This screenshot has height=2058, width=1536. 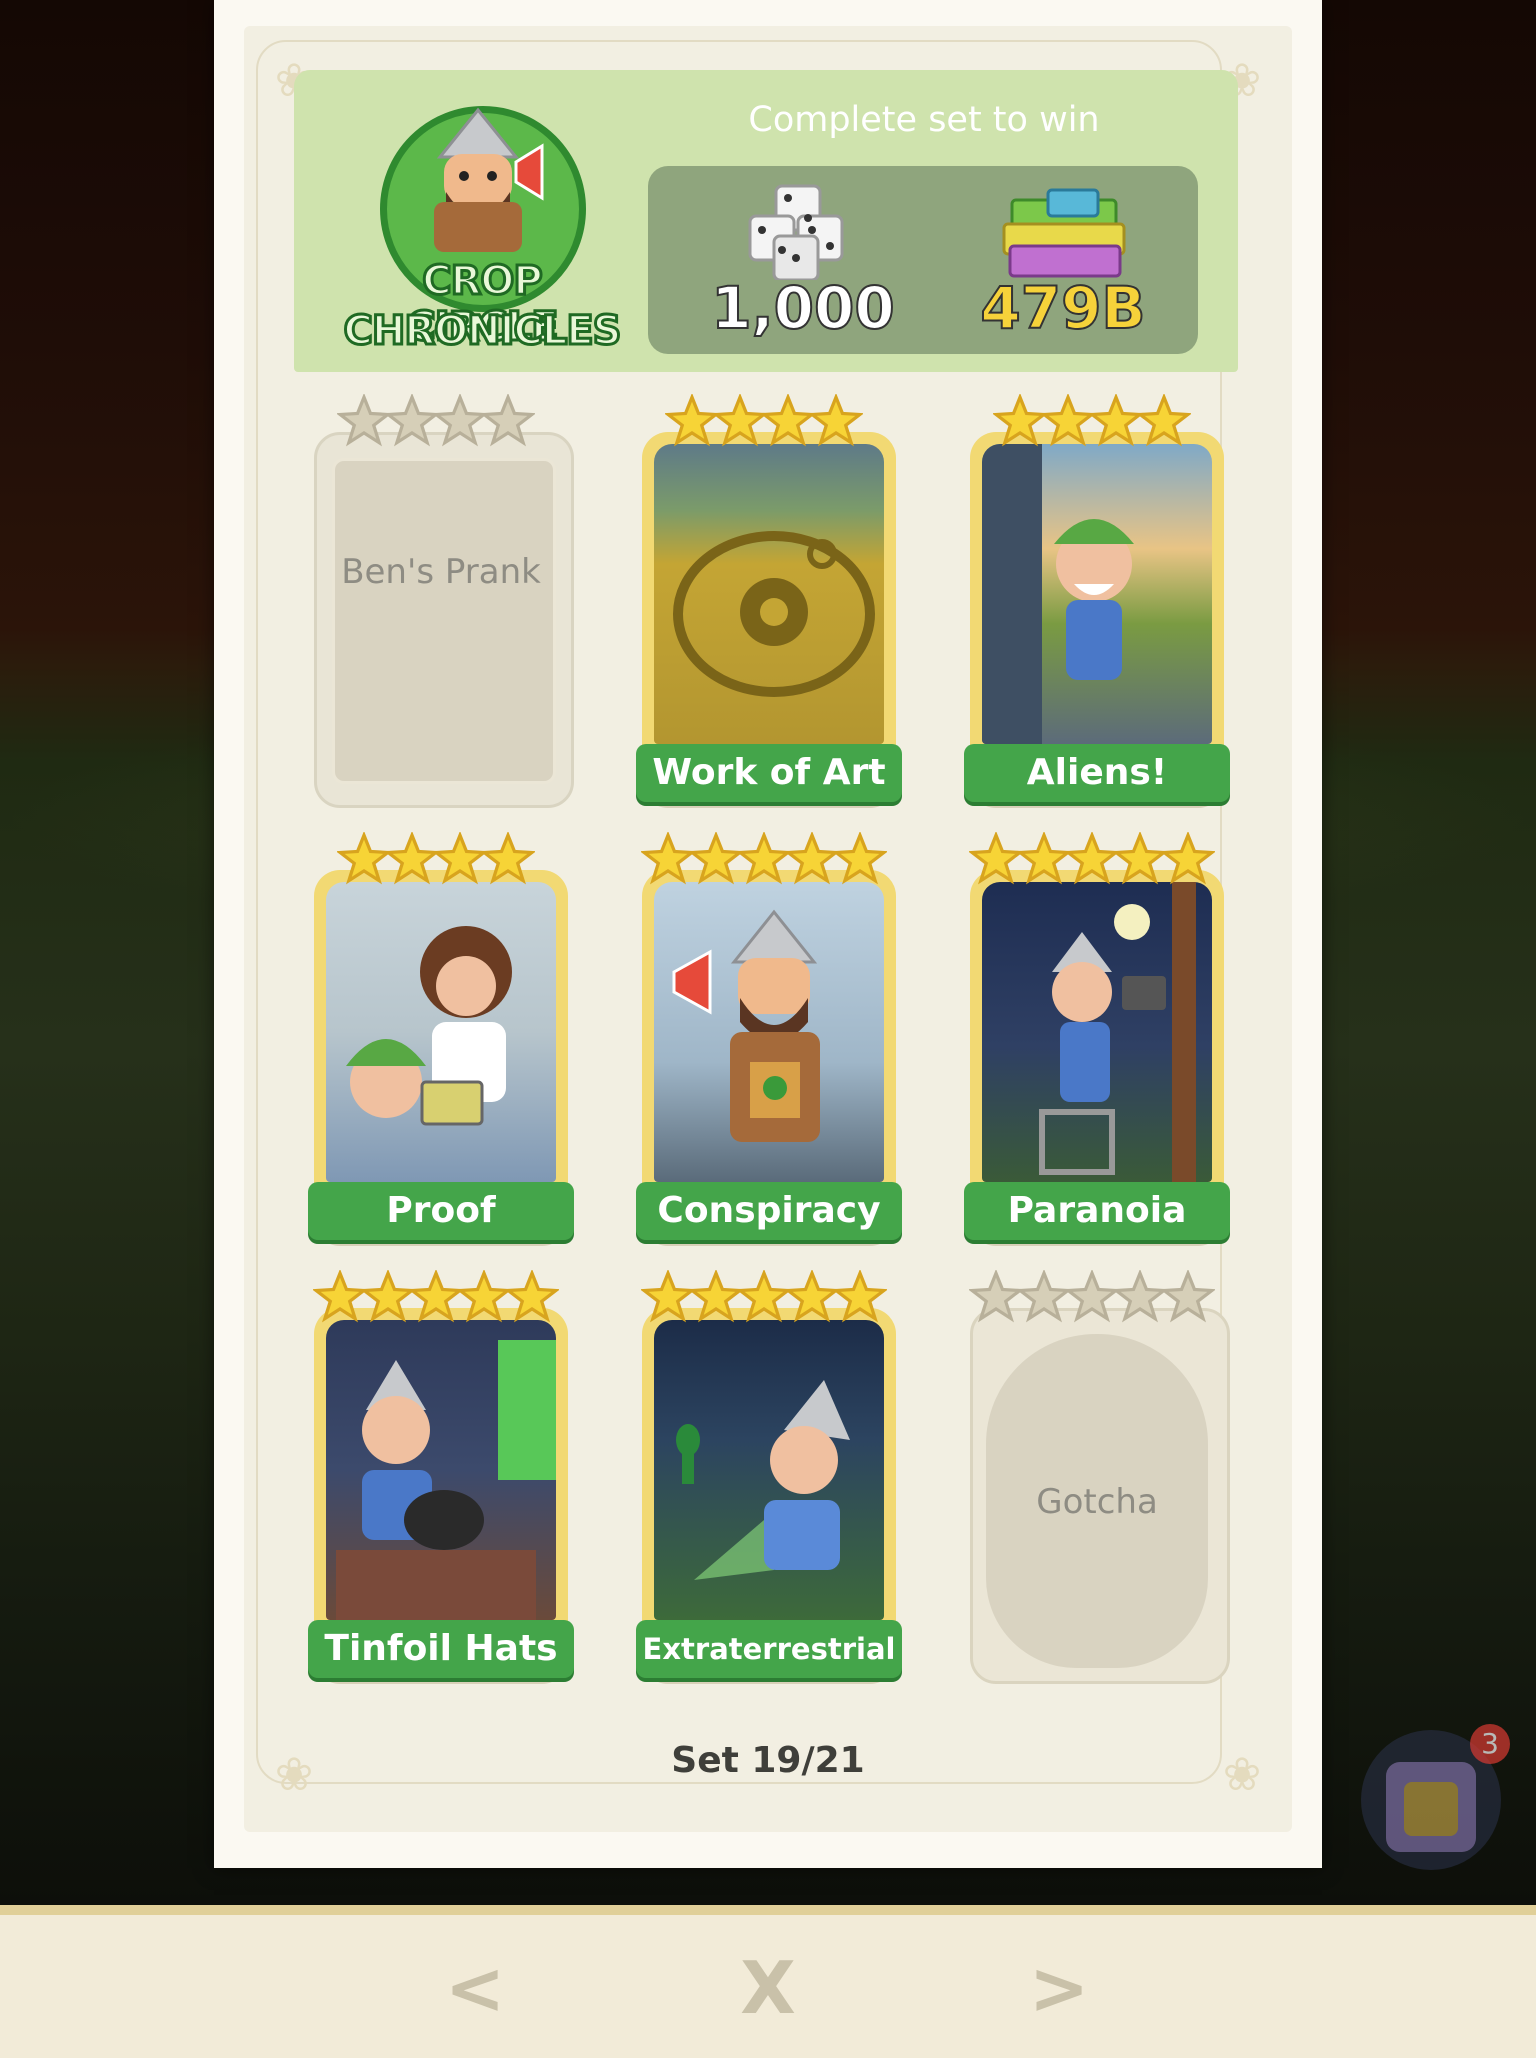 What do you see at coordinates (924, 120) in the screenshot?
I see `reward-title: Complete set to win` at bounding box center [924, 120].